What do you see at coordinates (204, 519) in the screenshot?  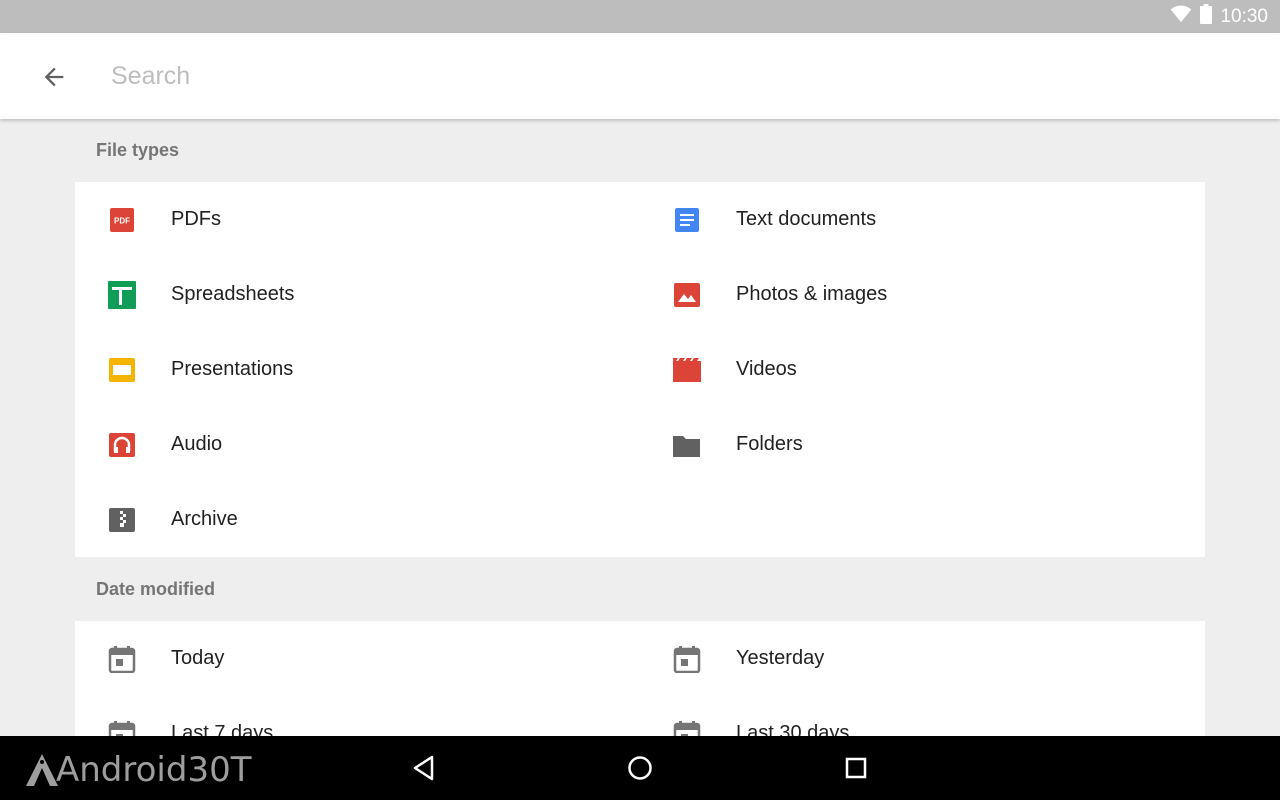 I see `file-type-label: Archive` at bounding box center [204, 519].